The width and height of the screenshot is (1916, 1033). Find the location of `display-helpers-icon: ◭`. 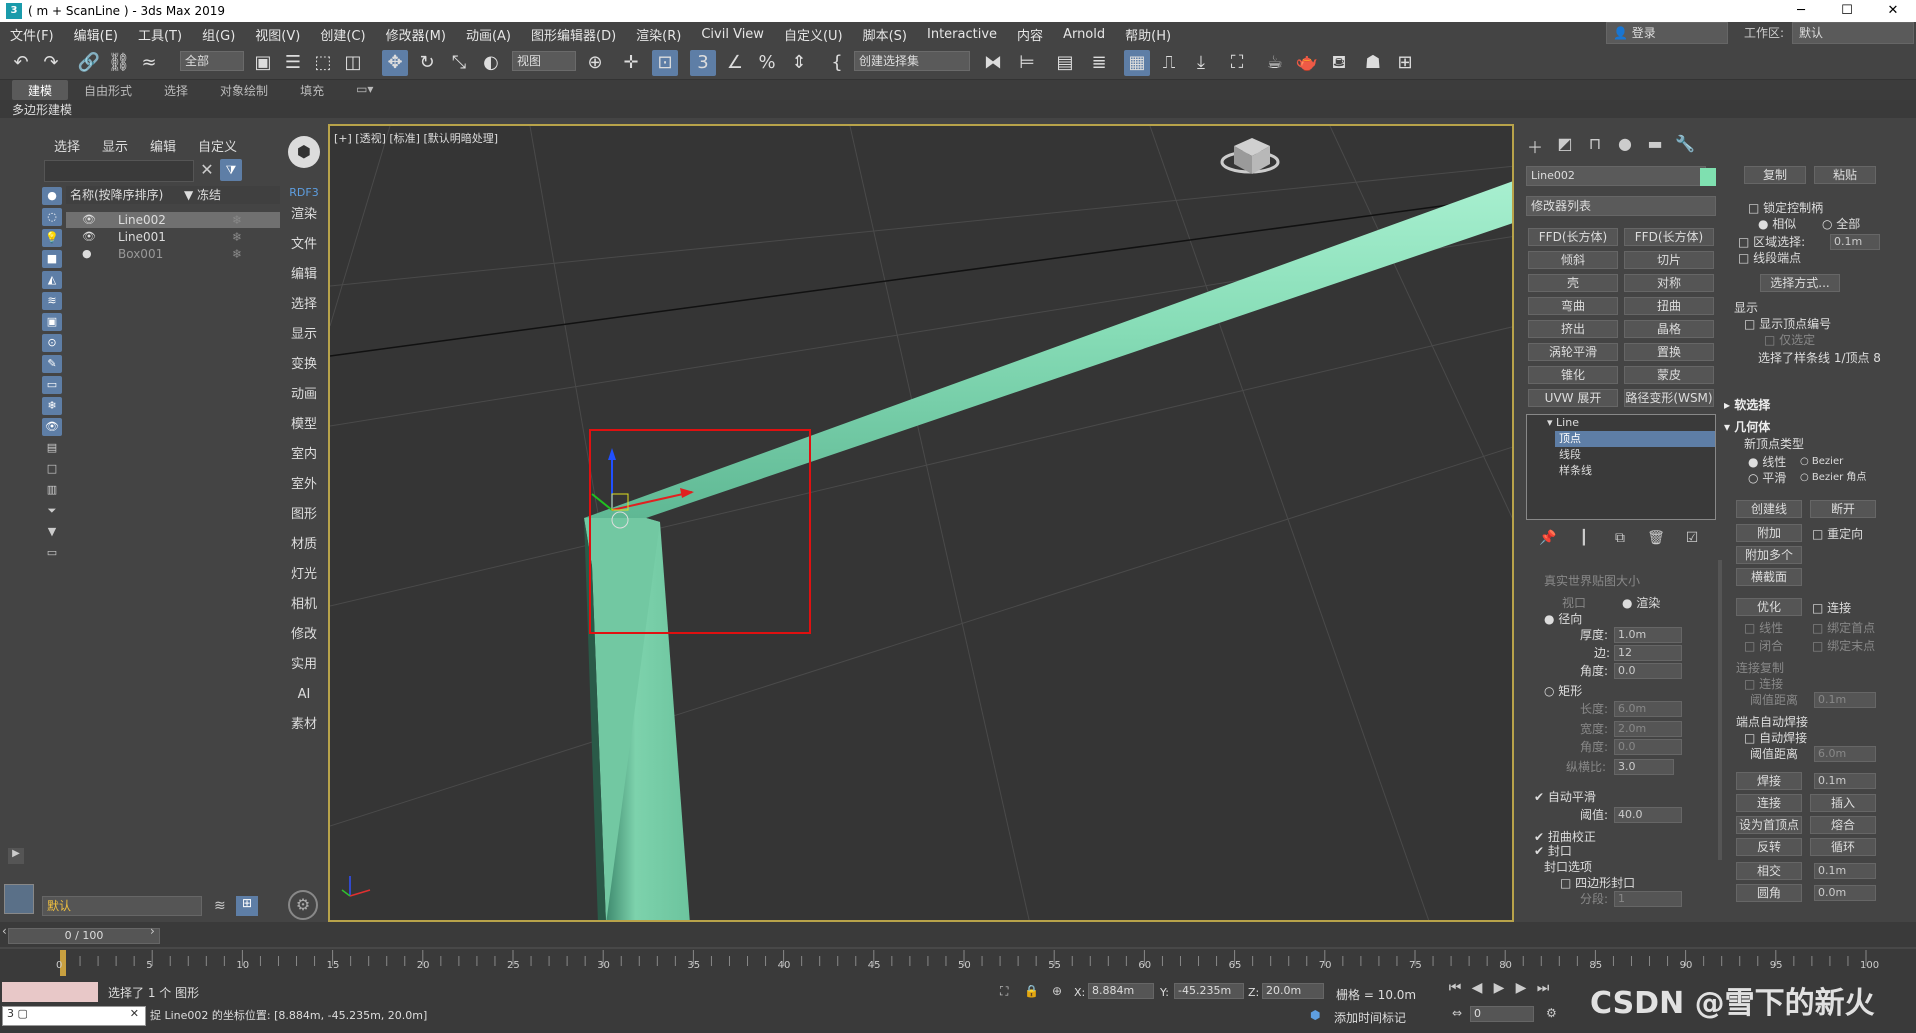

display-helpers-icon: ◭ is located at coordinates (52, 280).